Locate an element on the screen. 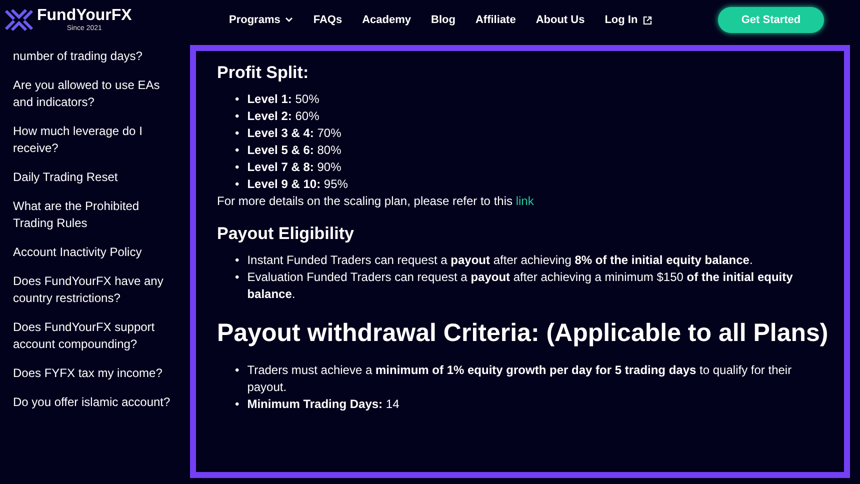 The width and height of the screenshot is (860, 484). nav-link: About Us is located at coordinates (560, 20).